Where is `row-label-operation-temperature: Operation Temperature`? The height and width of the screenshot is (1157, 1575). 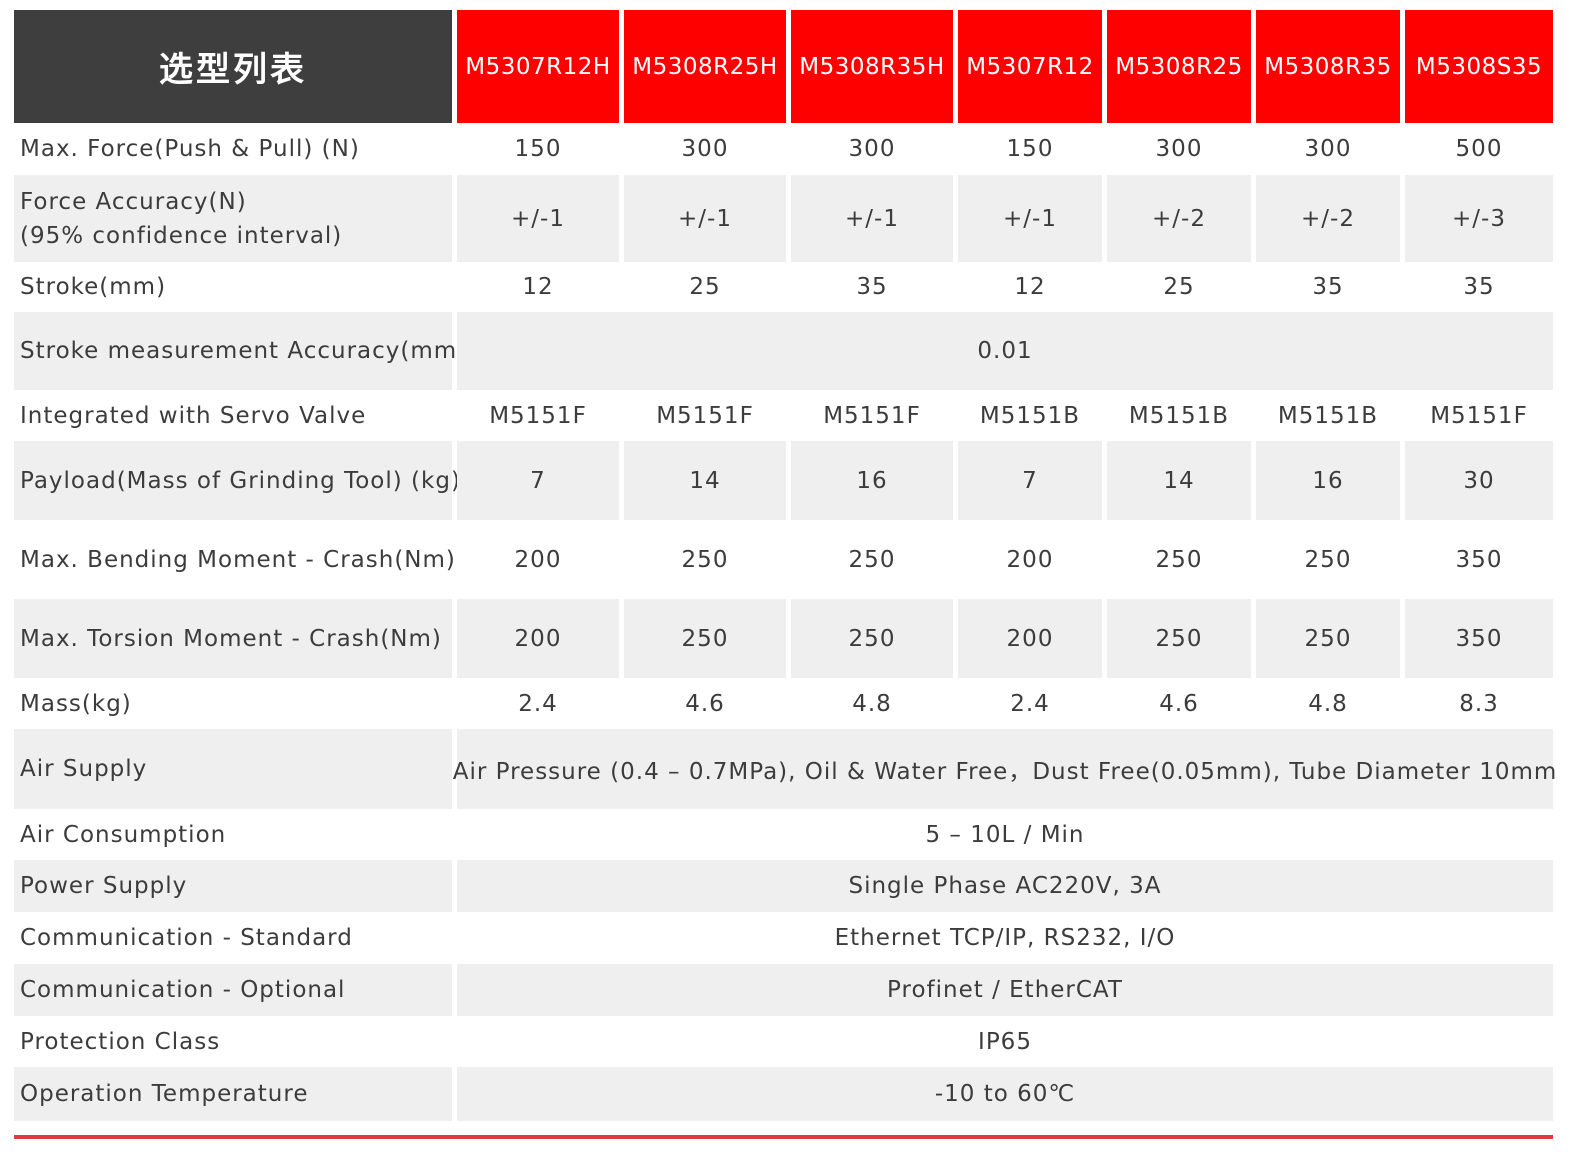 row-label-operation-temperature: Operation Temperature is located at coordinates (233, 1094).